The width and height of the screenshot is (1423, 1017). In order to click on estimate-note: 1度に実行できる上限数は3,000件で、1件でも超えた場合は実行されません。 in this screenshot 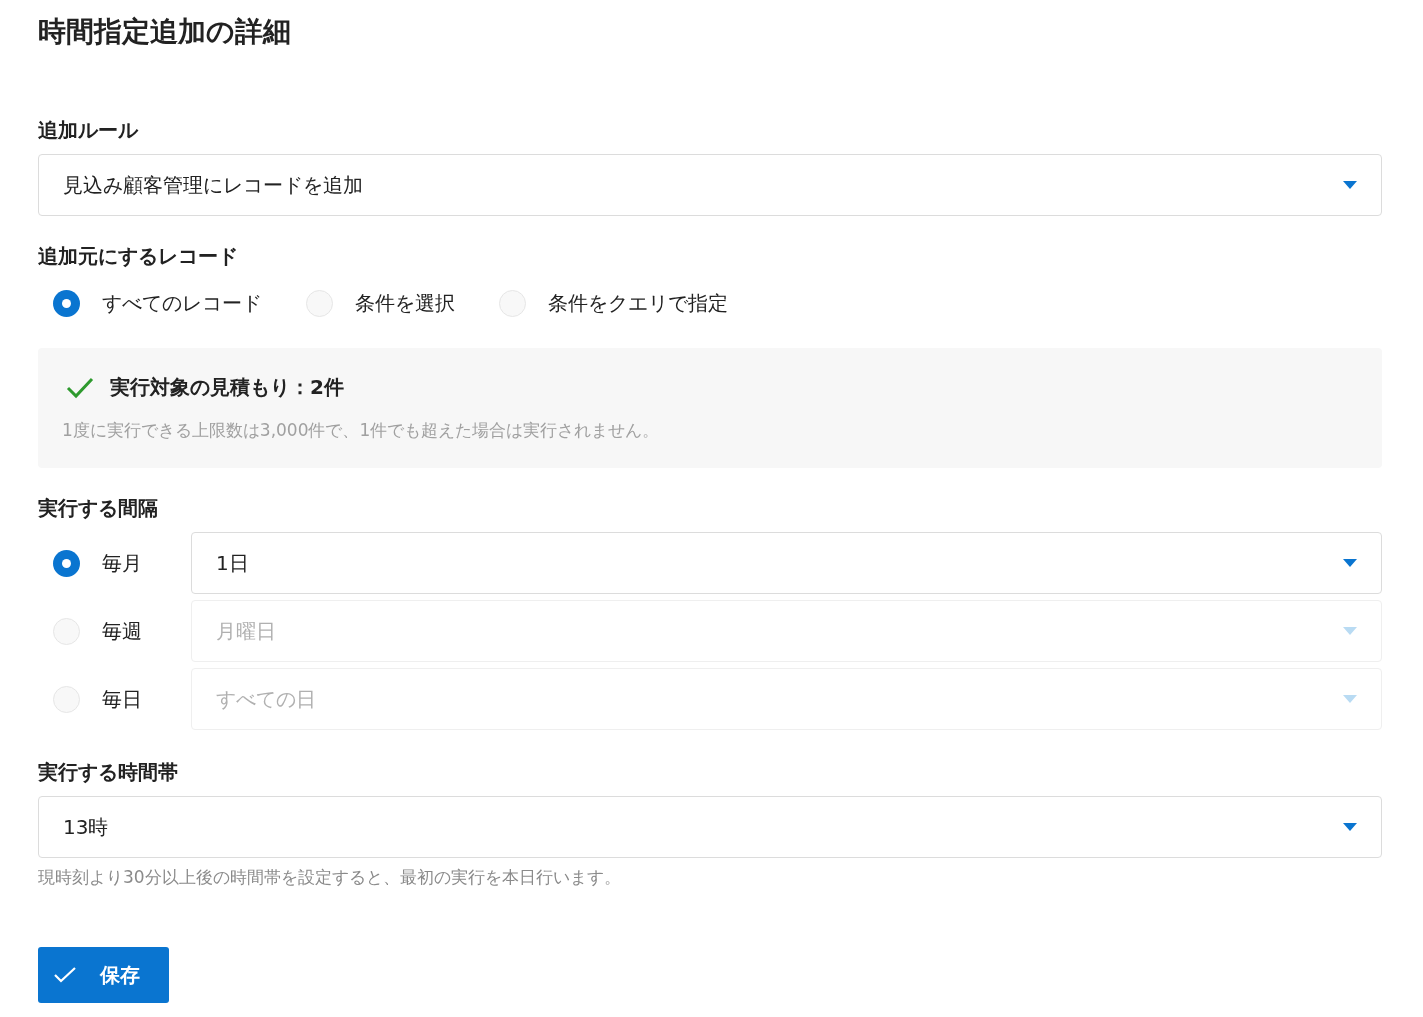, I will do `click(361, 430)`.